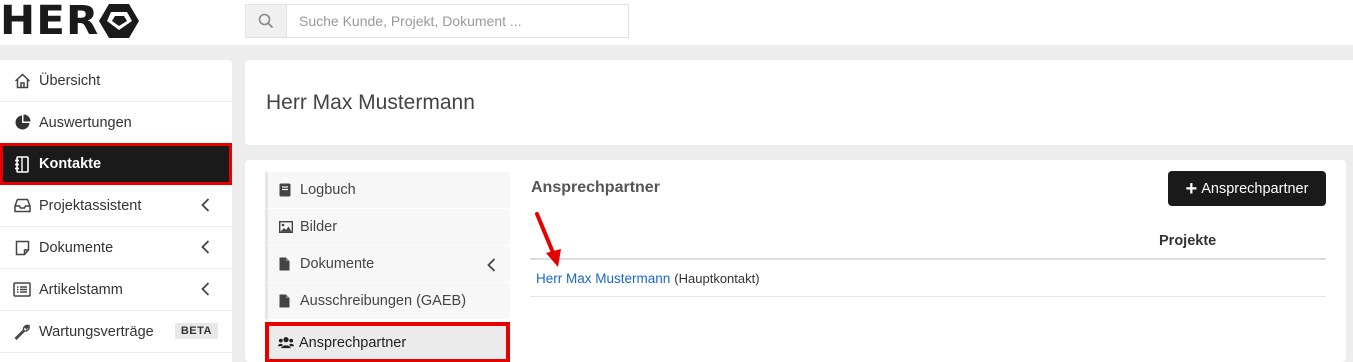  Describe the element at coordinates (22, 123) in the screenshot. I see `pie-chart-icon` at that location.